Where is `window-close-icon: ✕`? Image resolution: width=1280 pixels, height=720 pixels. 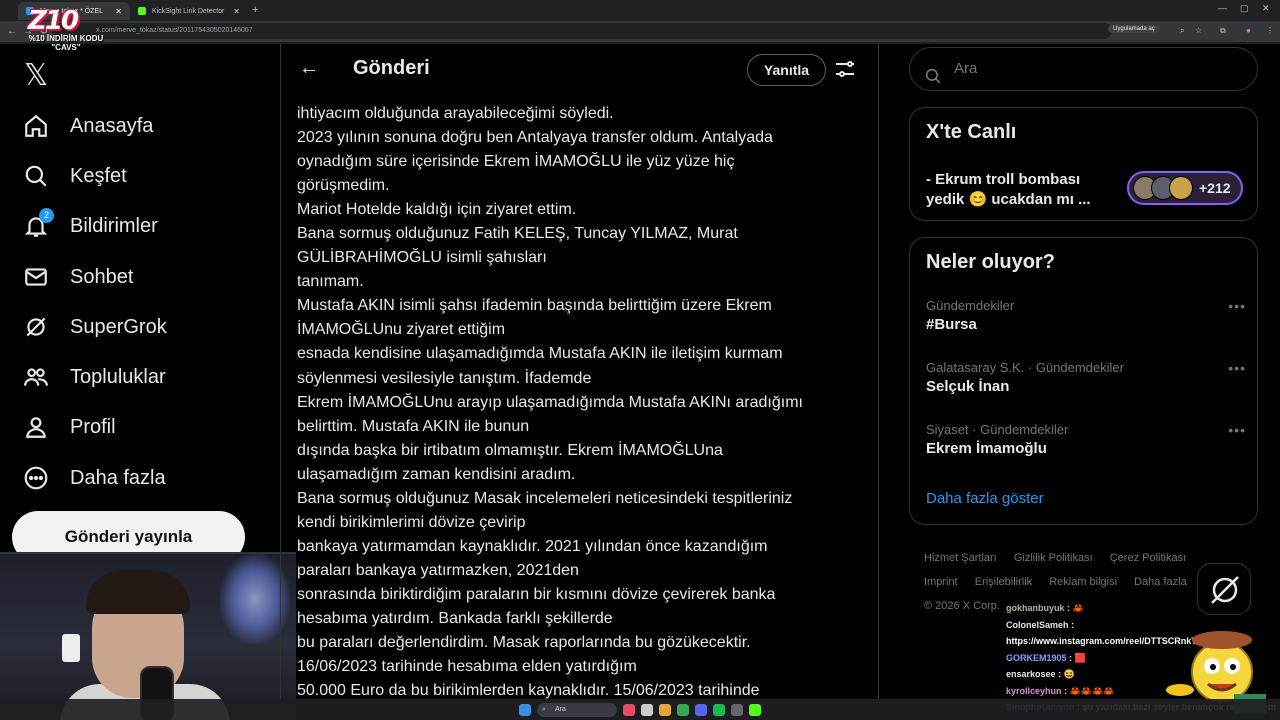
window-close-icon: ✕ is located at coordinates (1266, 8).